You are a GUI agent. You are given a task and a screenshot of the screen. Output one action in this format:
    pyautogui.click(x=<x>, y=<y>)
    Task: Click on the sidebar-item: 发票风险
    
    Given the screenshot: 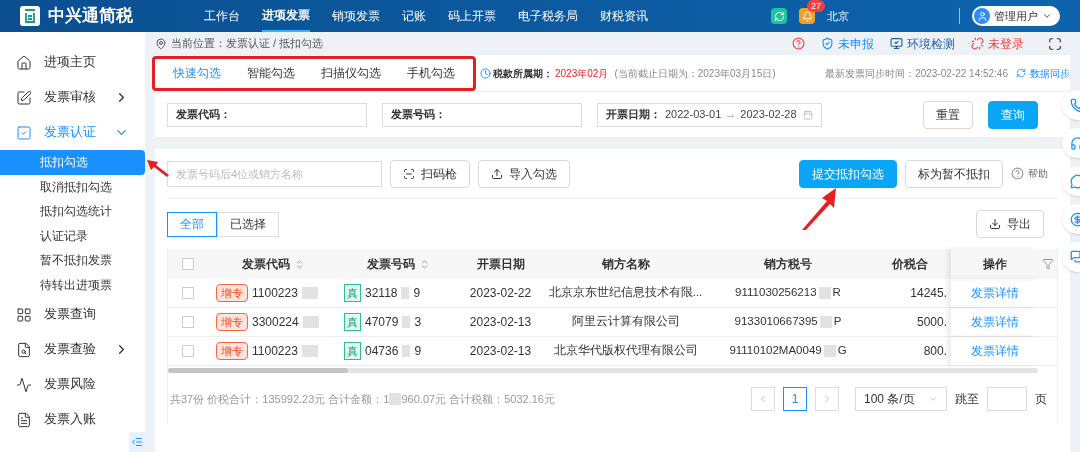 What is the action you would take?
    pyautogui.click(x=72, y=384)
    